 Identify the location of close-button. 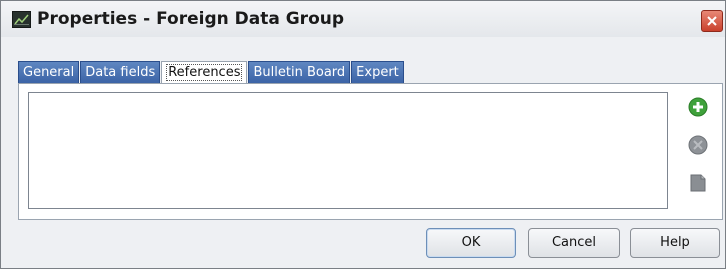
(712, 21).